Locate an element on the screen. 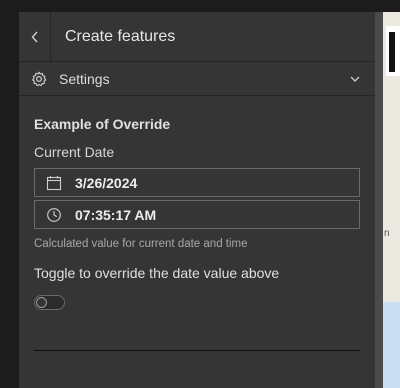 This screenshot has width=400, height=388. map-view: n n is located at coordinates (391, 200).